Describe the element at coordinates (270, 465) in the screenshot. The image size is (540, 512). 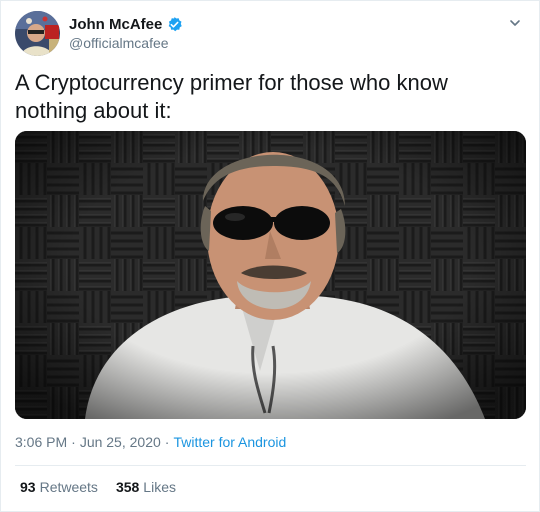
I see `divider` at that location.